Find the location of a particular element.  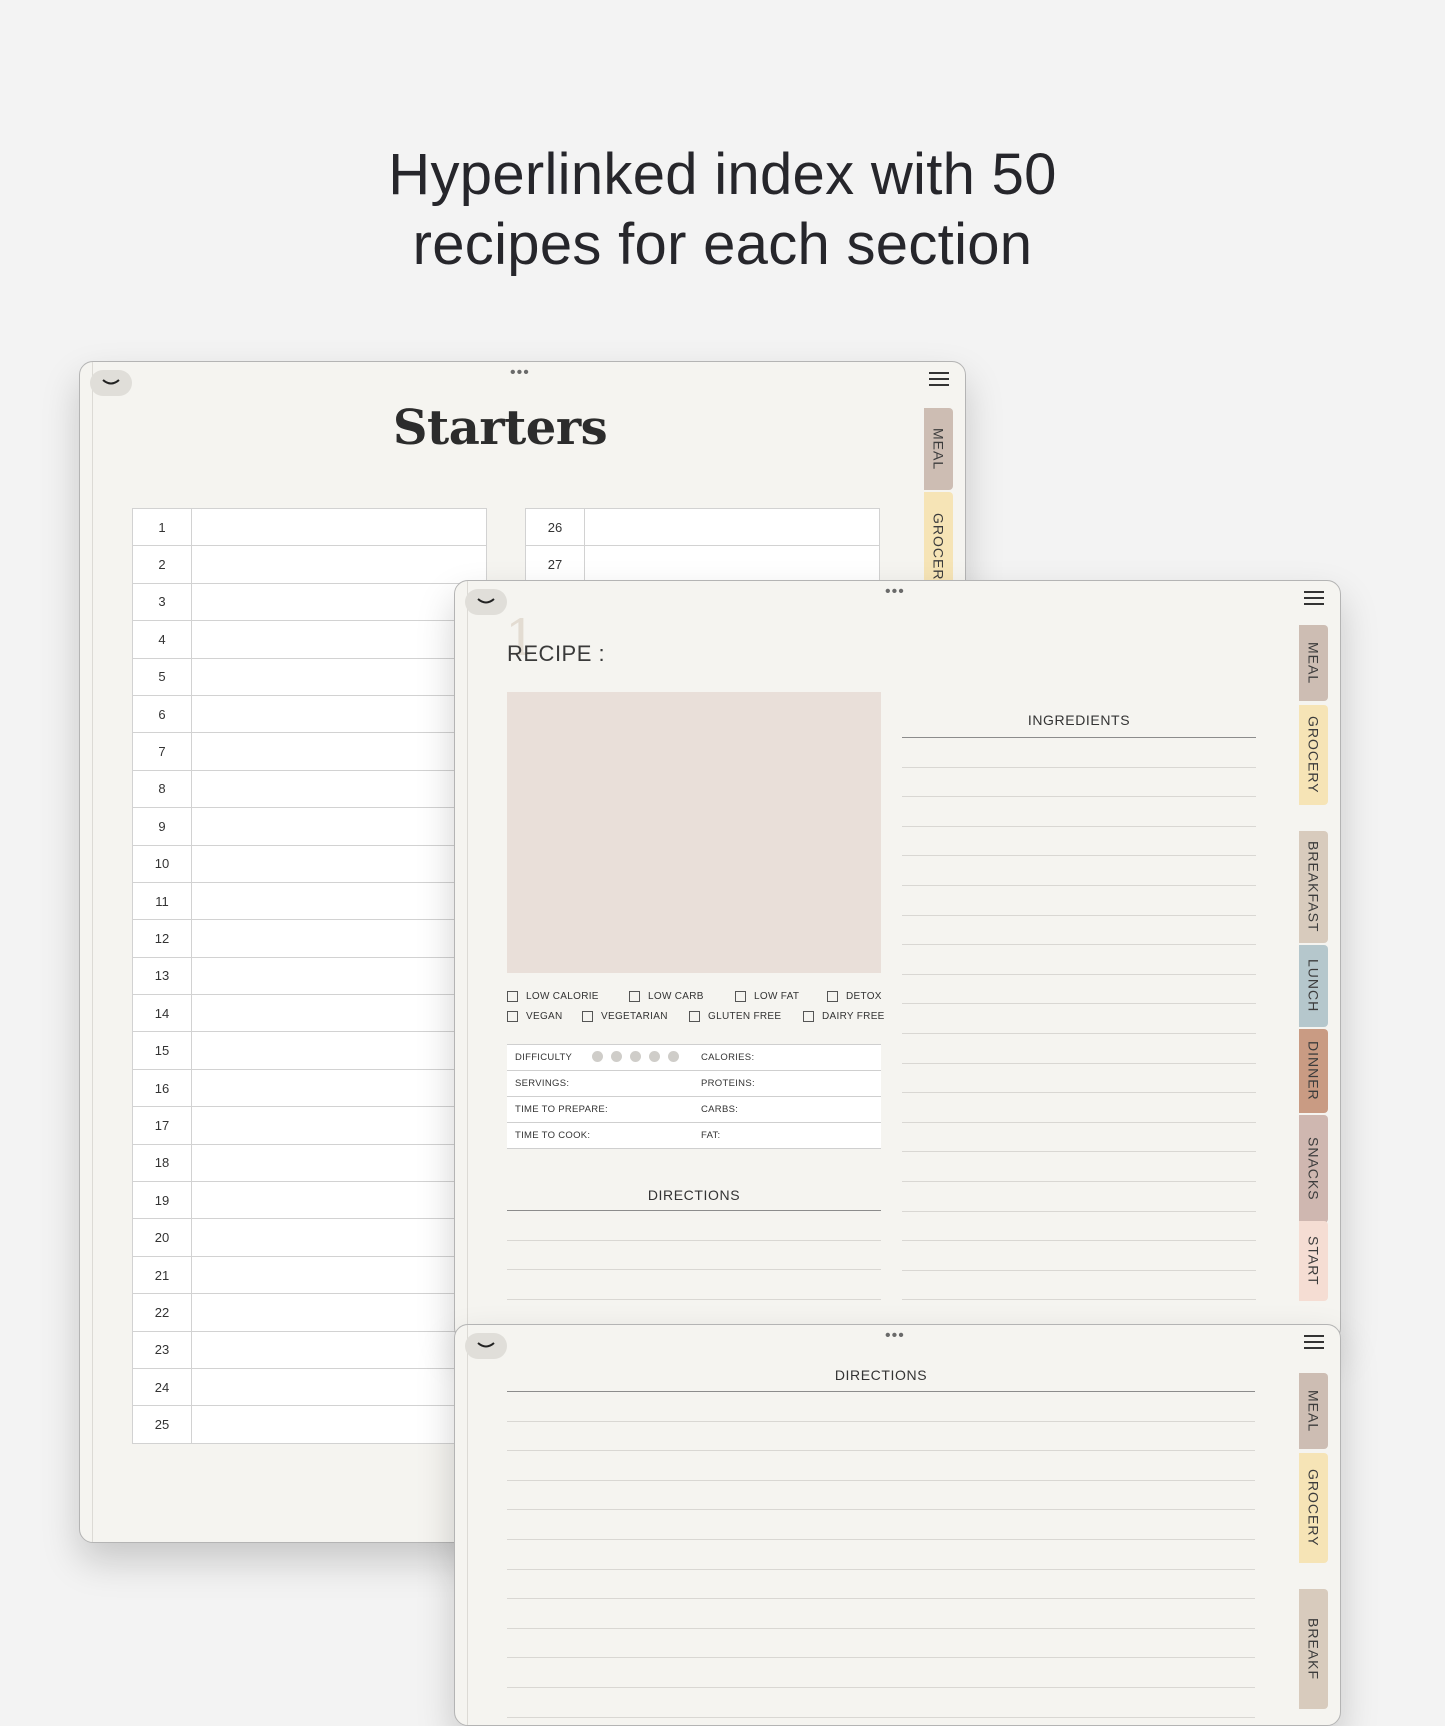

index-row: 27 is located at coordinates (702, 564).